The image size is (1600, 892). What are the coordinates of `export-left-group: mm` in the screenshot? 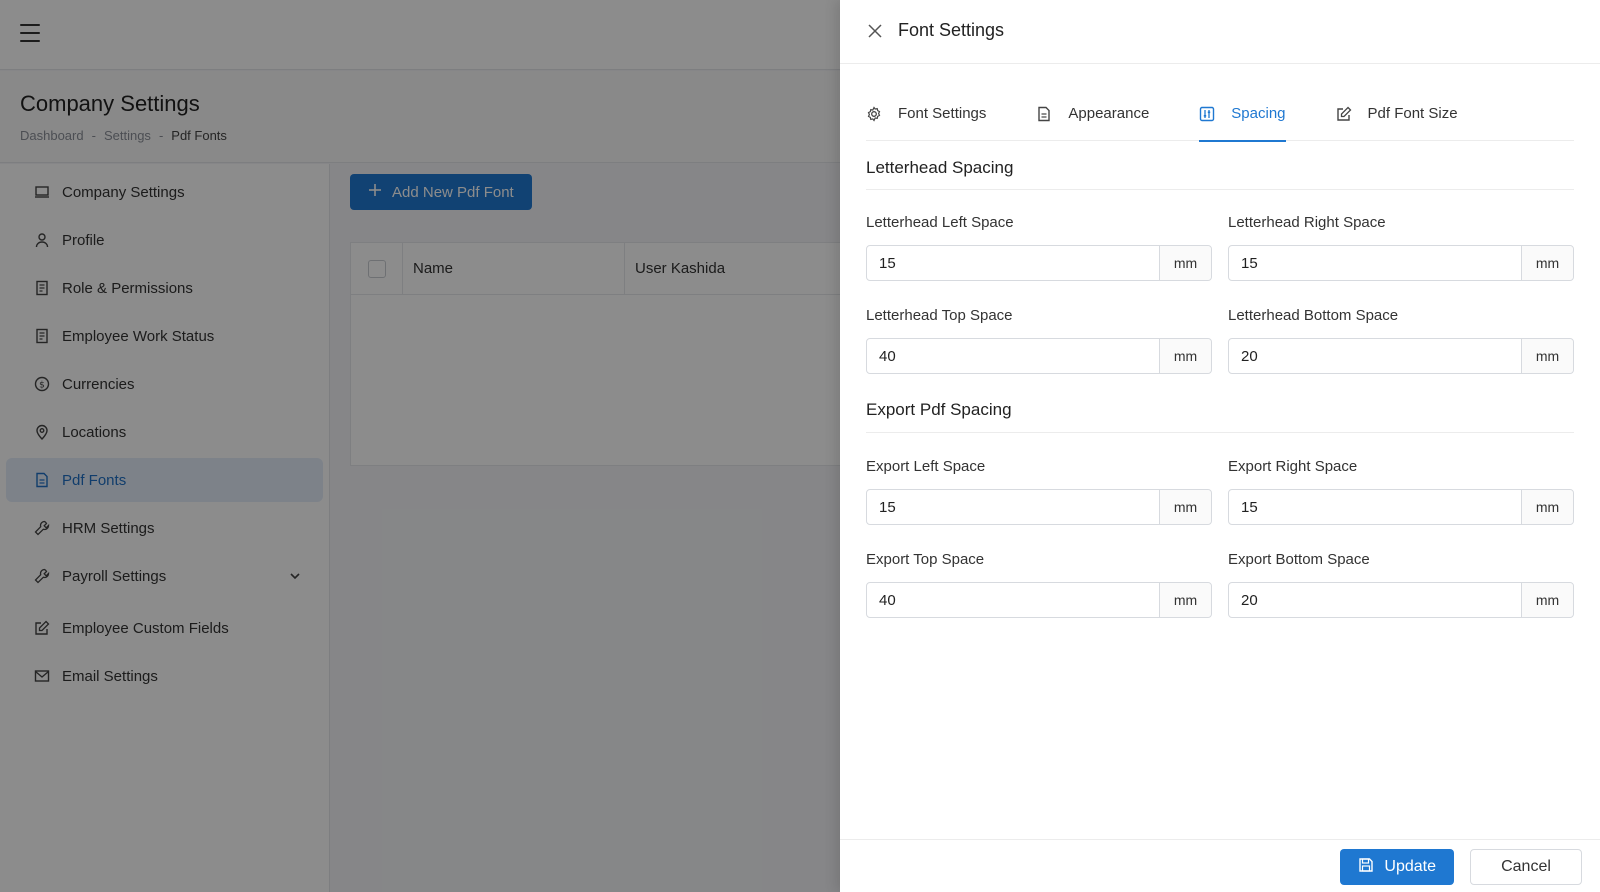 It's located at (1039, 507).